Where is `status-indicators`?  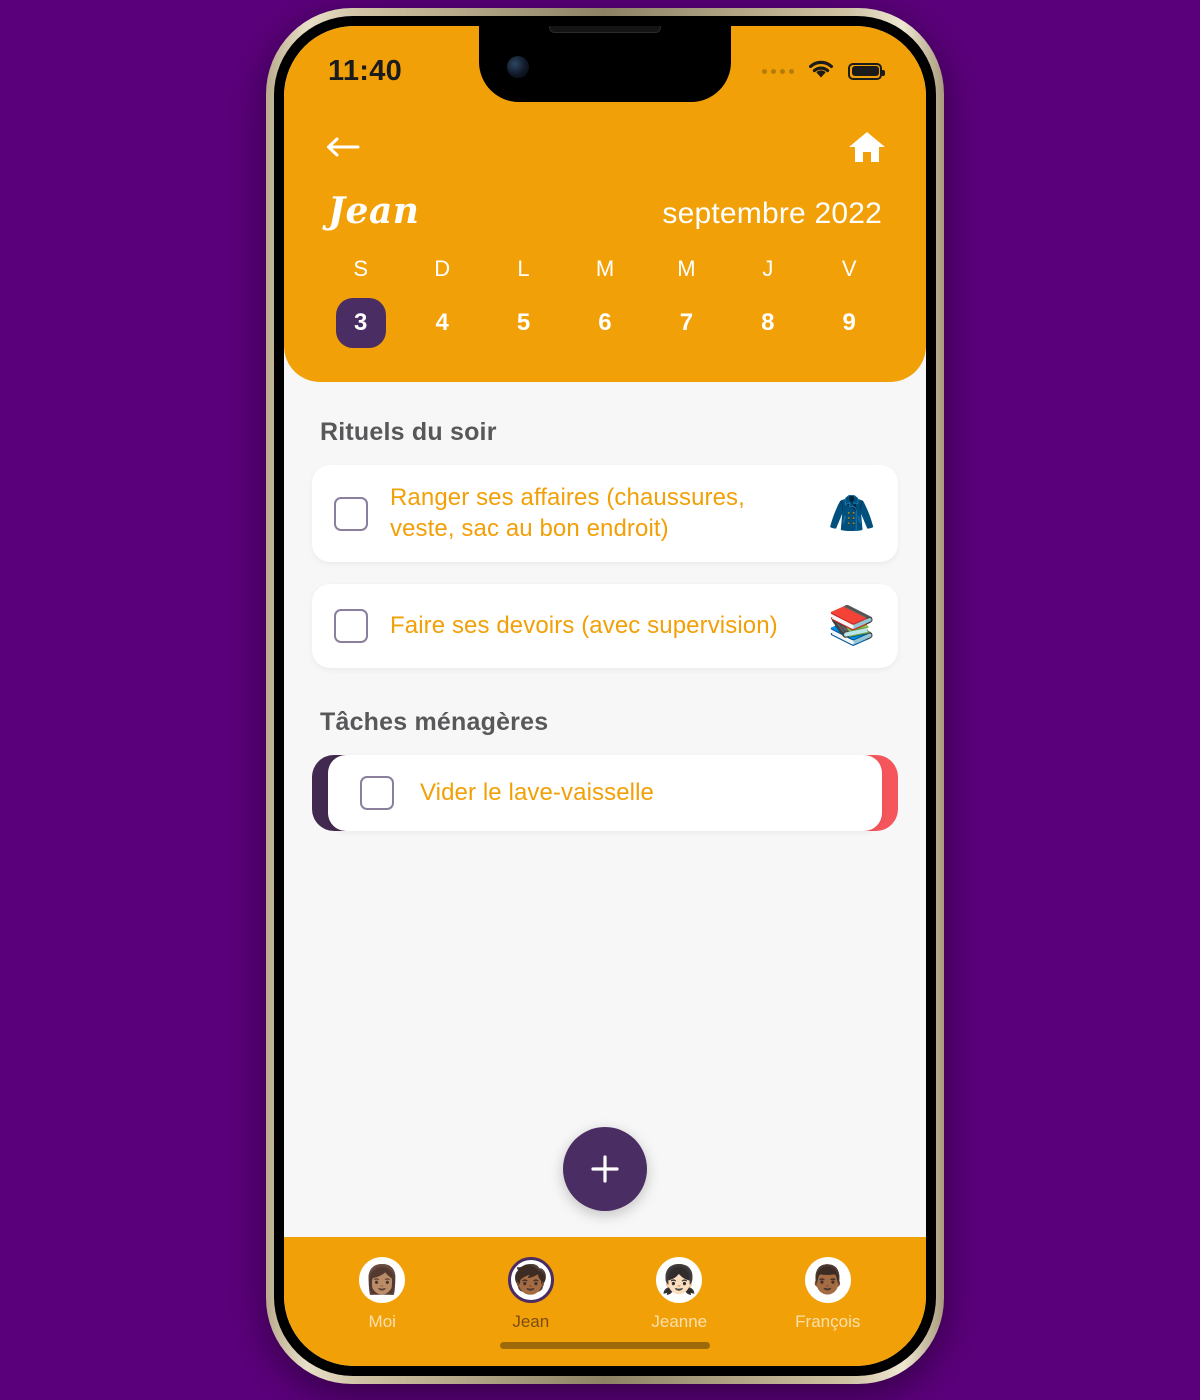 status-indicators is located at coordinates (823, 71).